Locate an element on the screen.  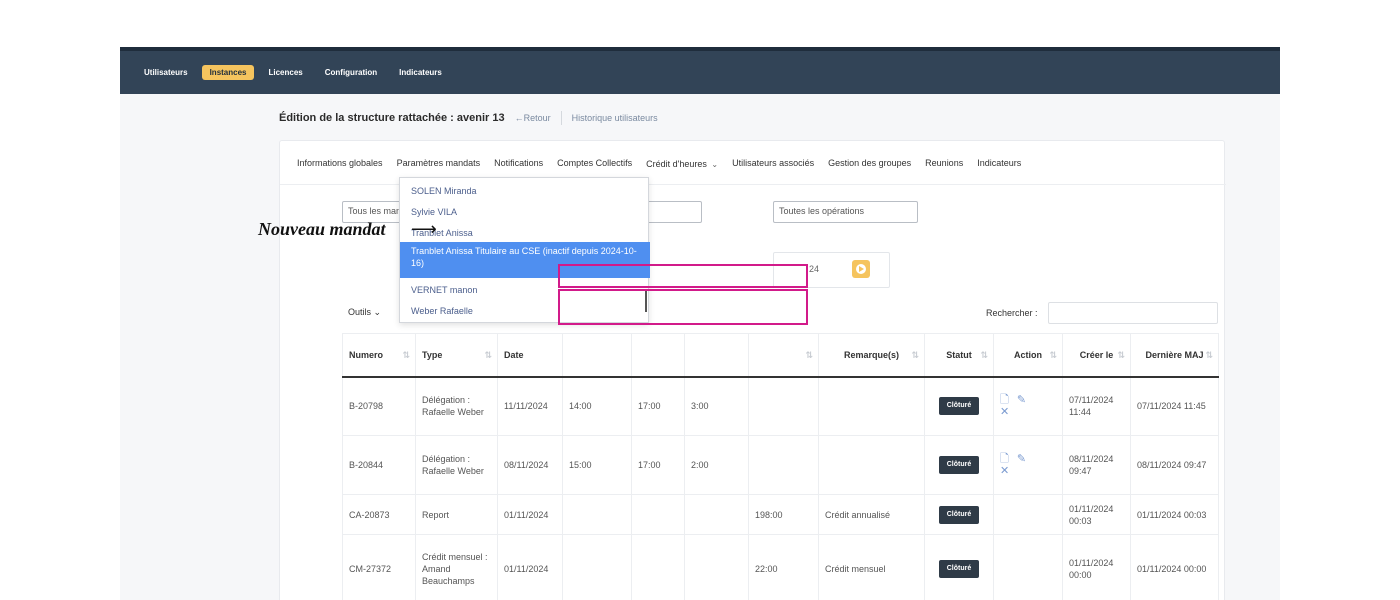
tab-utilisateurs-associes: Utilisateurs associés is located at coordinates (773, 163).